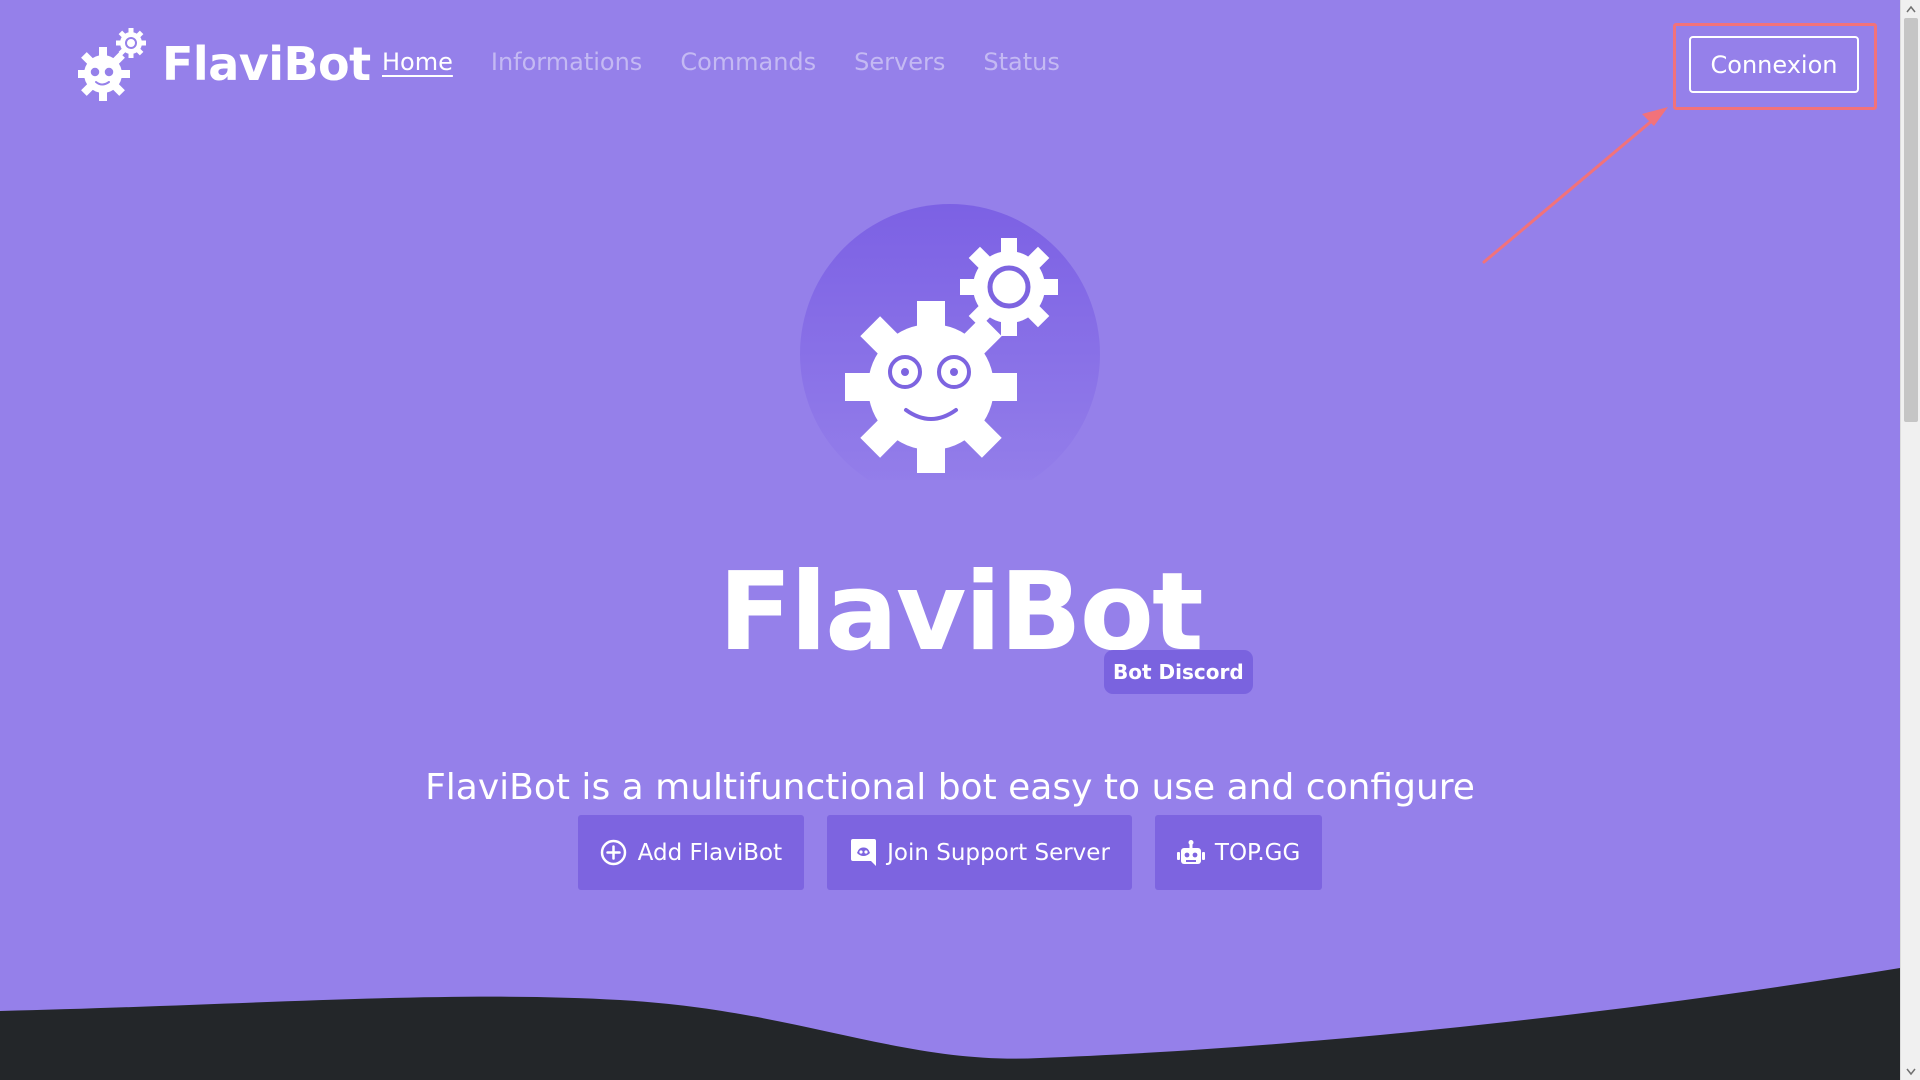 The height and width of the screenshot is (1080, 1920). I want to click on login-button: Connexion, so click(1774, 64).